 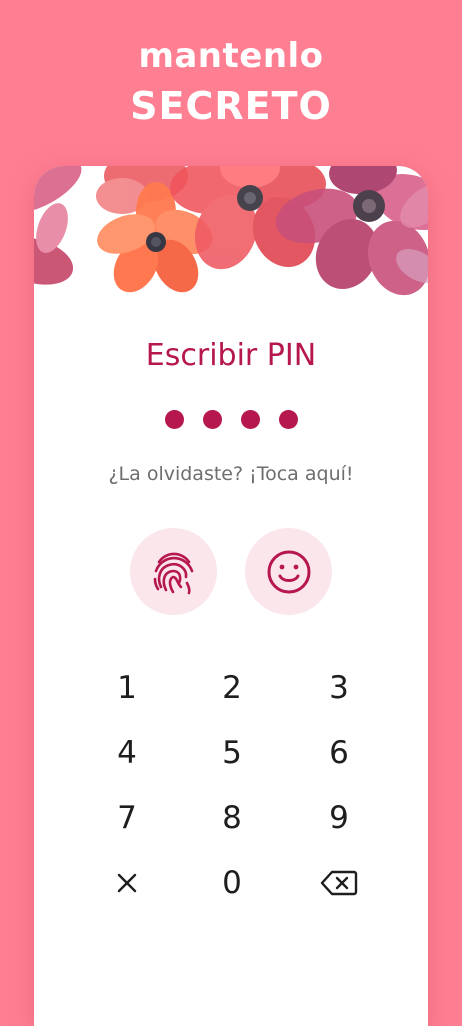 I want to click on key-4: 4, so click(x=127, y=753).